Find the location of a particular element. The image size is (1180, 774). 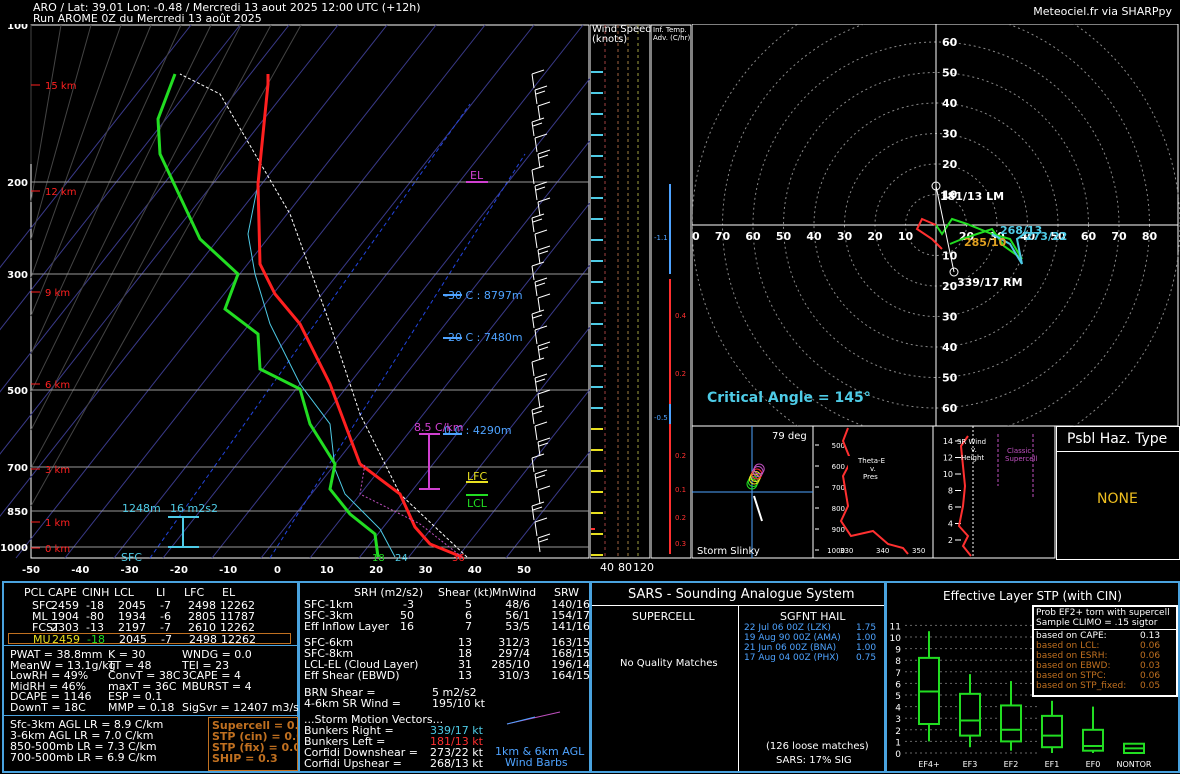

theta-x-tick: 350 is located at coordinates (918, 551).